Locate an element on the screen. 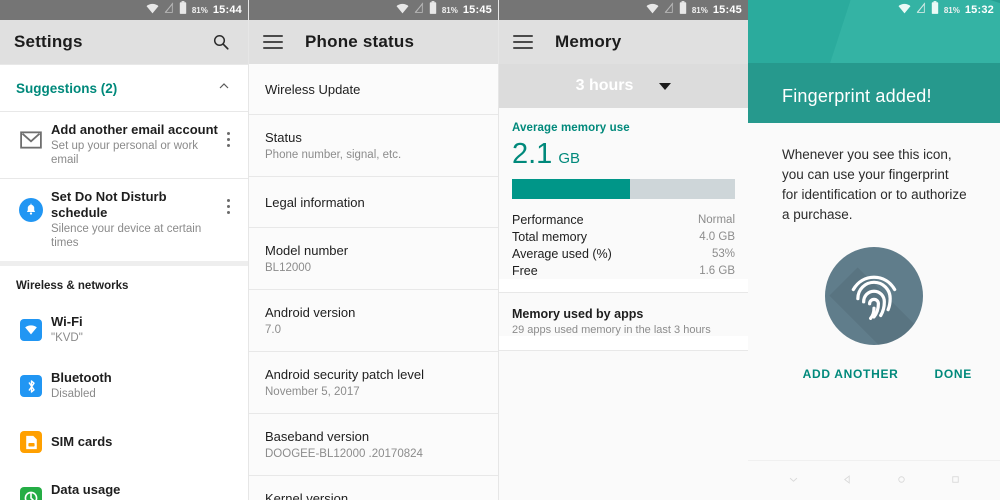  sidebar-item-label: Wi-Fi is located at coordinates (67, 321).